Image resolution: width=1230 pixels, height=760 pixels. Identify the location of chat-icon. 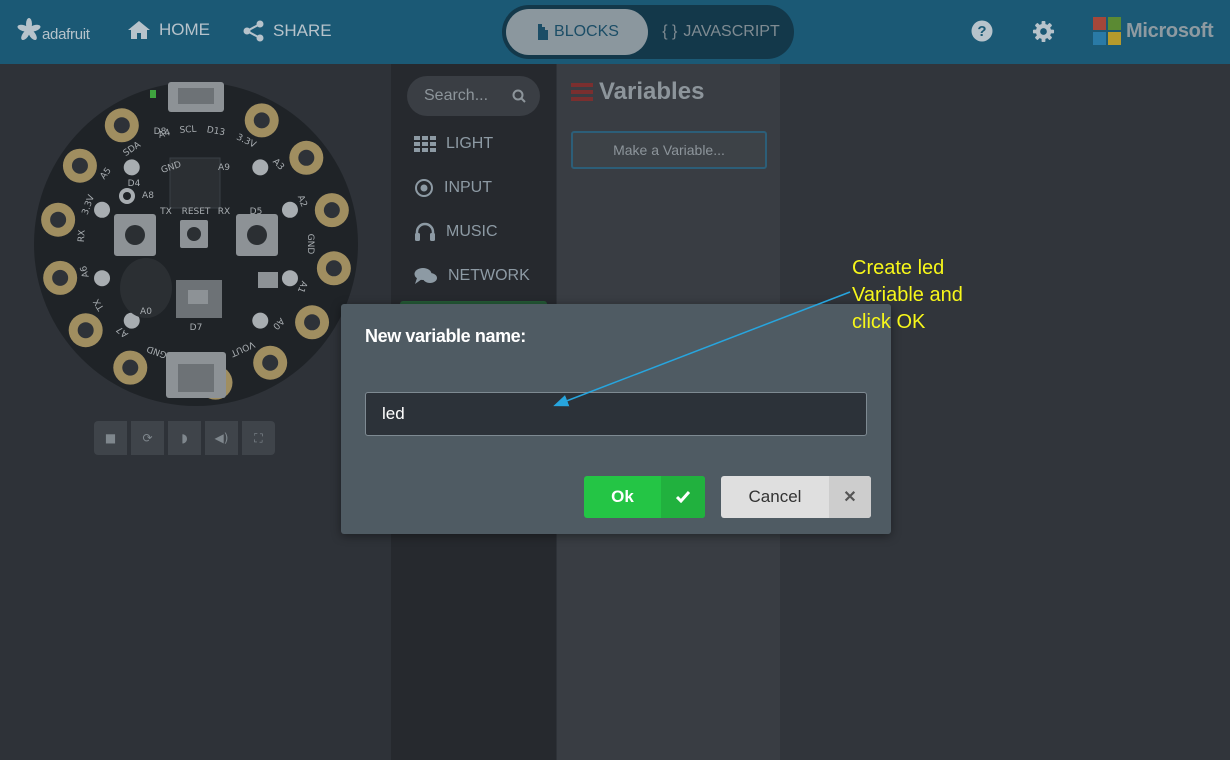
(425, 276).